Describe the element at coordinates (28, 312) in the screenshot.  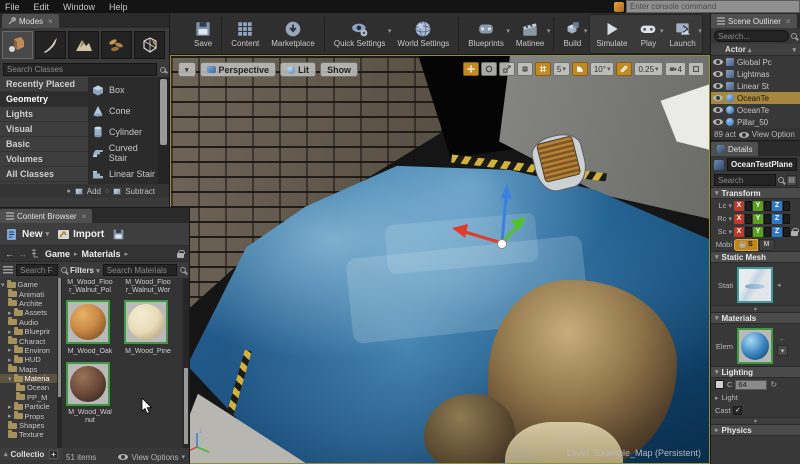
I see `folder-item: ▸ Assets` at that location.